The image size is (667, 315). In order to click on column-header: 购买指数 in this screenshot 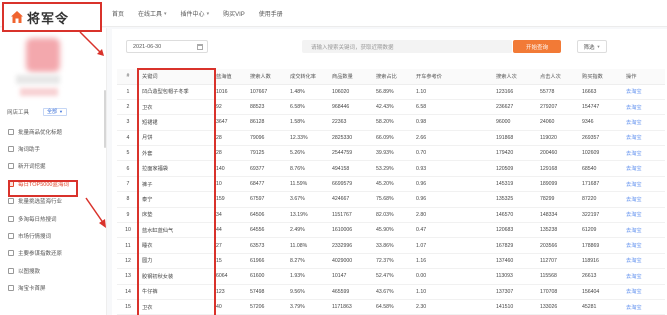, I will do `click(601, 77)`.